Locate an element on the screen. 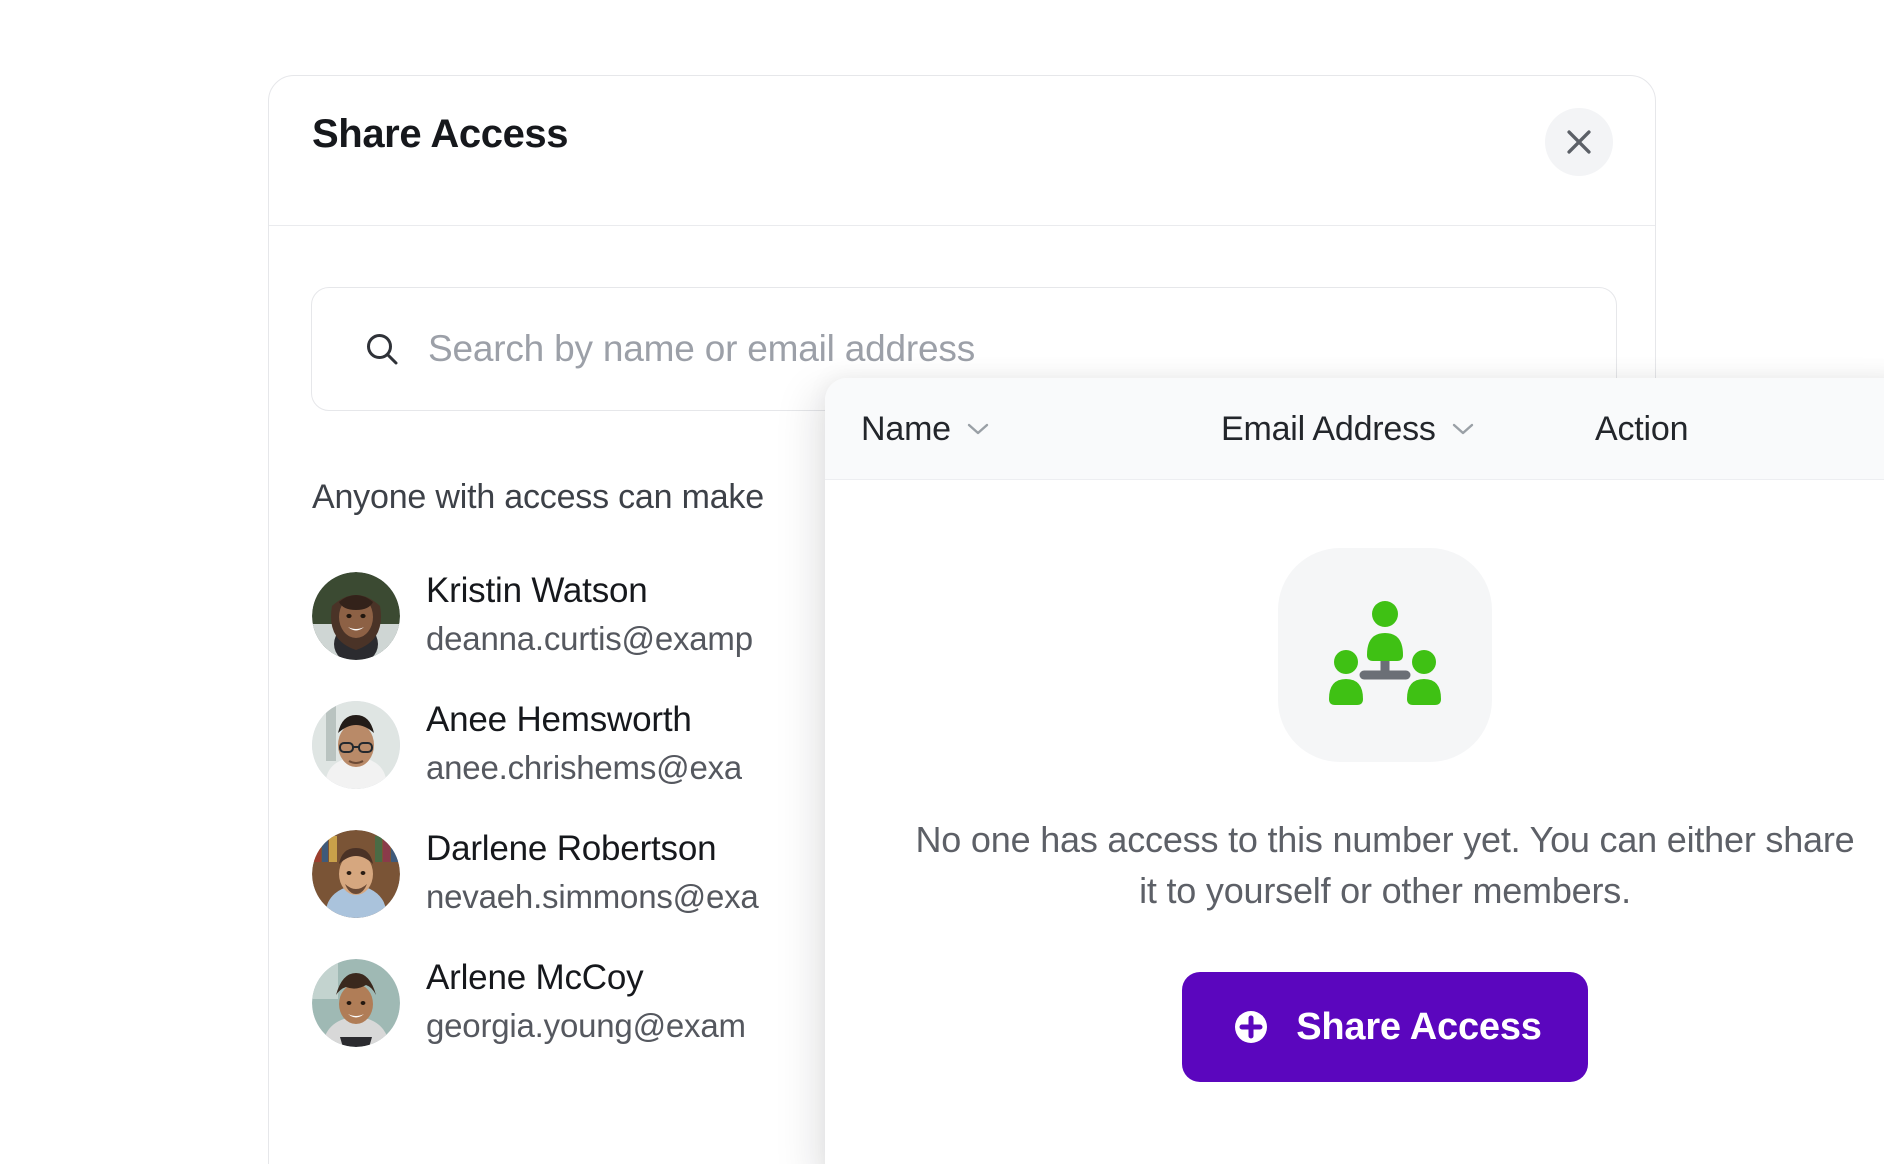 This screenshot has width=1884, height=1164. contact-name: Kristin Watson is located at coordinates (537, 591).